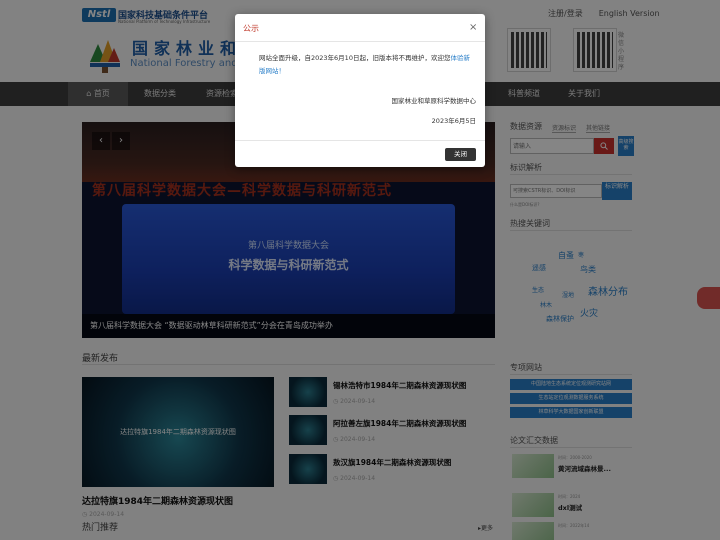 This screenshot has width=720, height=540. I want to click on notice-date: 2023年6月5日, so click(453, 121).